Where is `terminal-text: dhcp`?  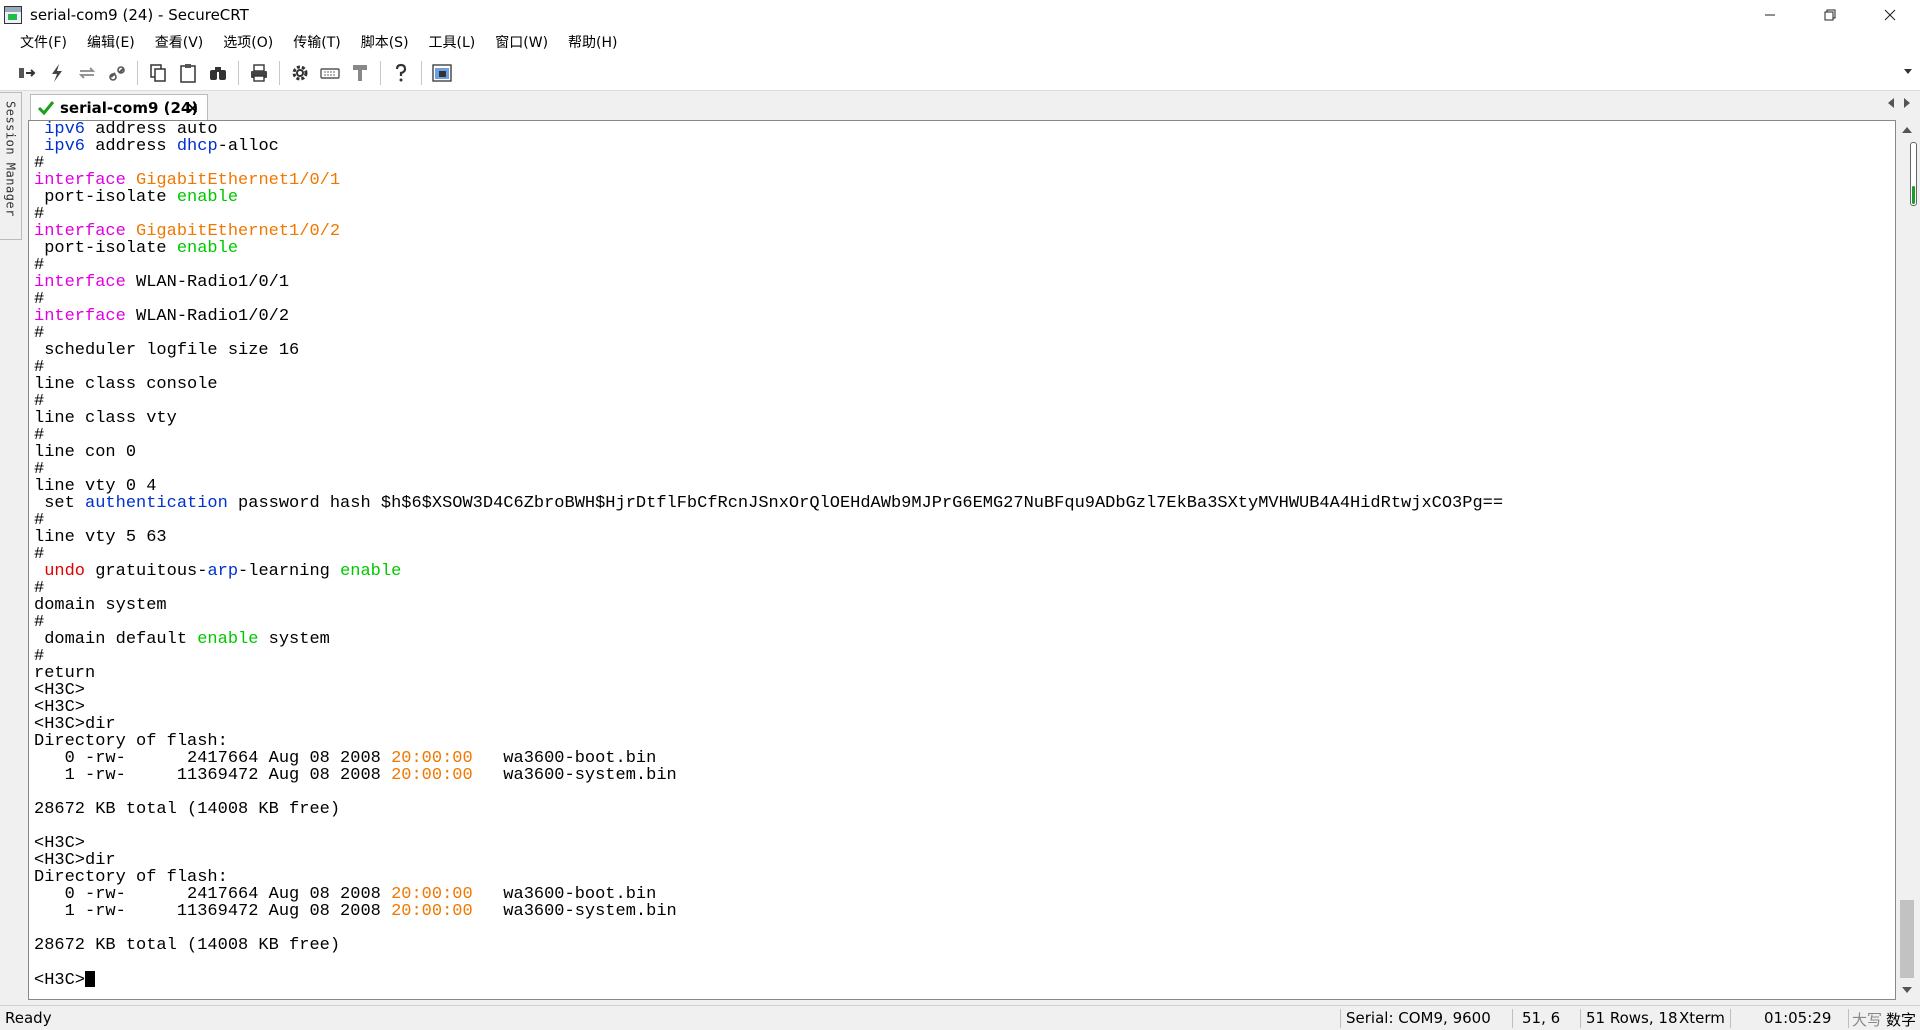
terminal-text: dhcp is located at coordinates (197, 146).